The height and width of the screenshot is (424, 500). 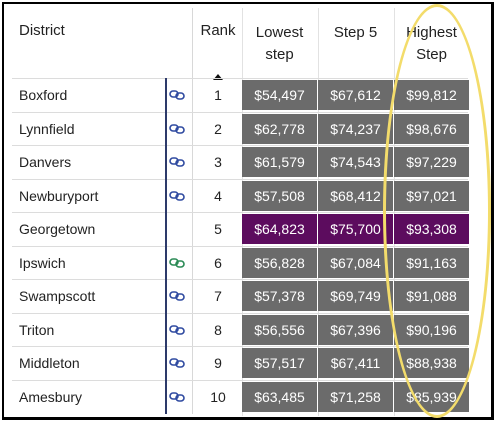 I want to click on district-name: Danvers, so click(x=45, y=162).